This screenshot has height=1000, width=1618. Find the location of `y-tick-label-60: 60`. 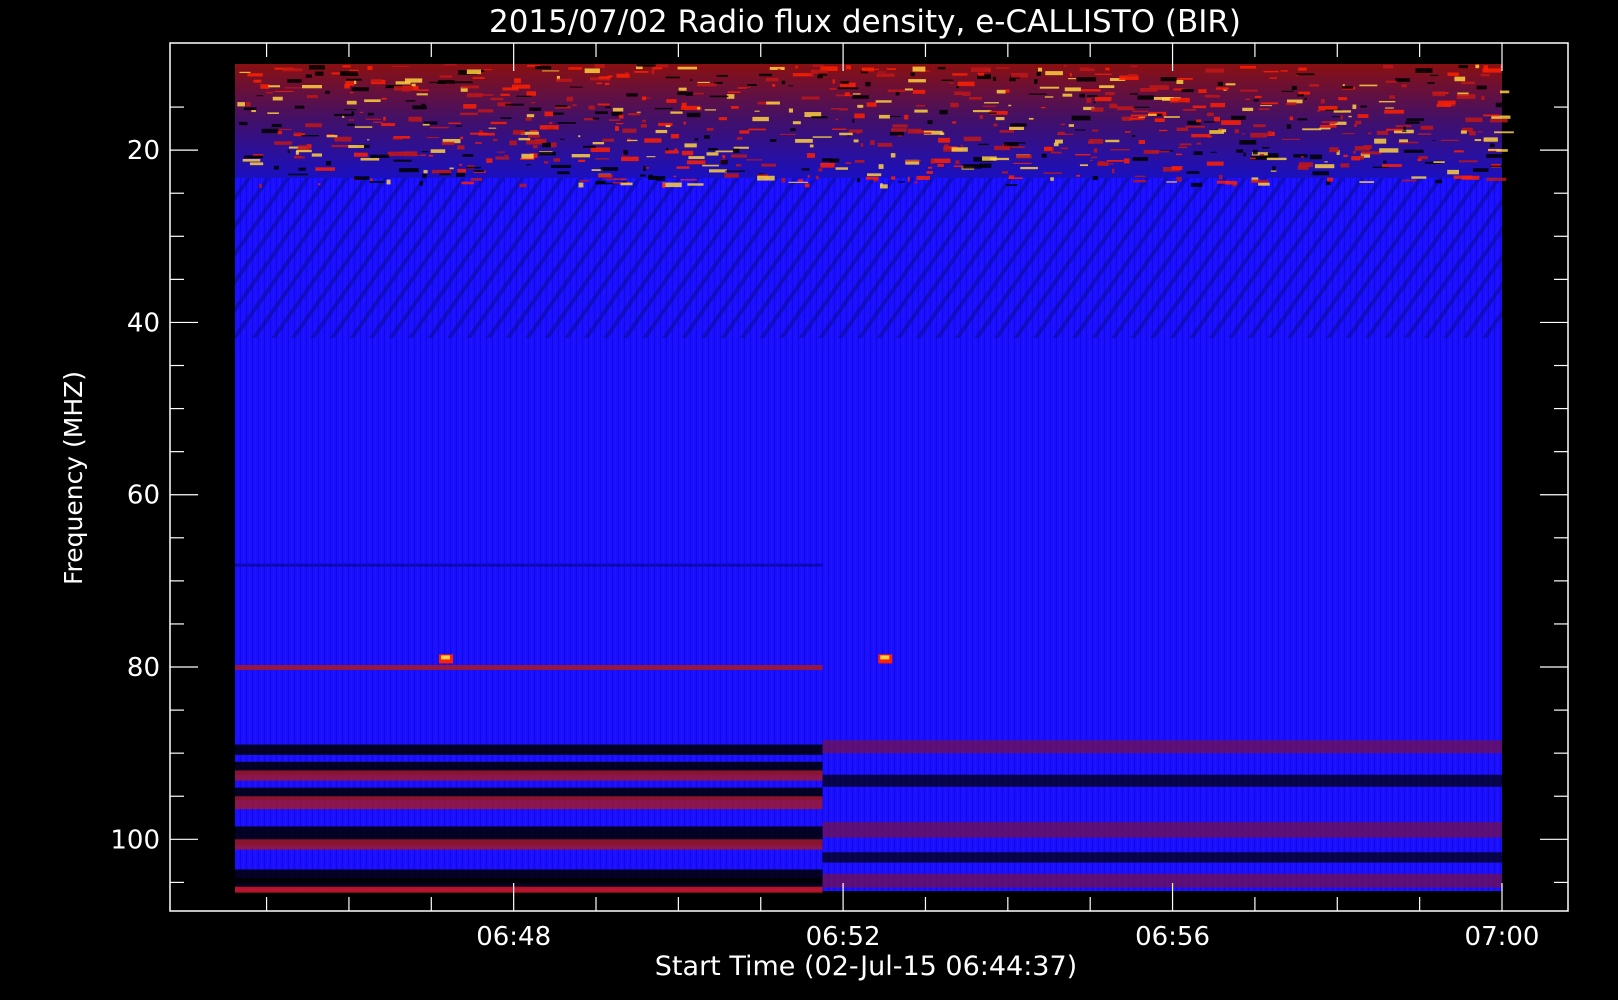

y-tick-label-60: 60 is located at coordinates (143, 496).